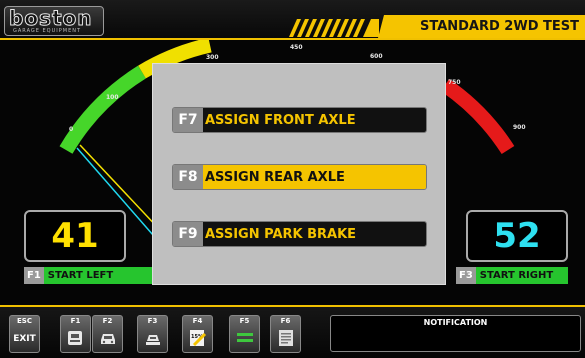 Image resolution: width=585 pixels, height=358 pixels. What do you see at coordinates (521, 275) in the screenshot?
I see `start-right-label: START RIGHT` at bounding box center [521, 275].